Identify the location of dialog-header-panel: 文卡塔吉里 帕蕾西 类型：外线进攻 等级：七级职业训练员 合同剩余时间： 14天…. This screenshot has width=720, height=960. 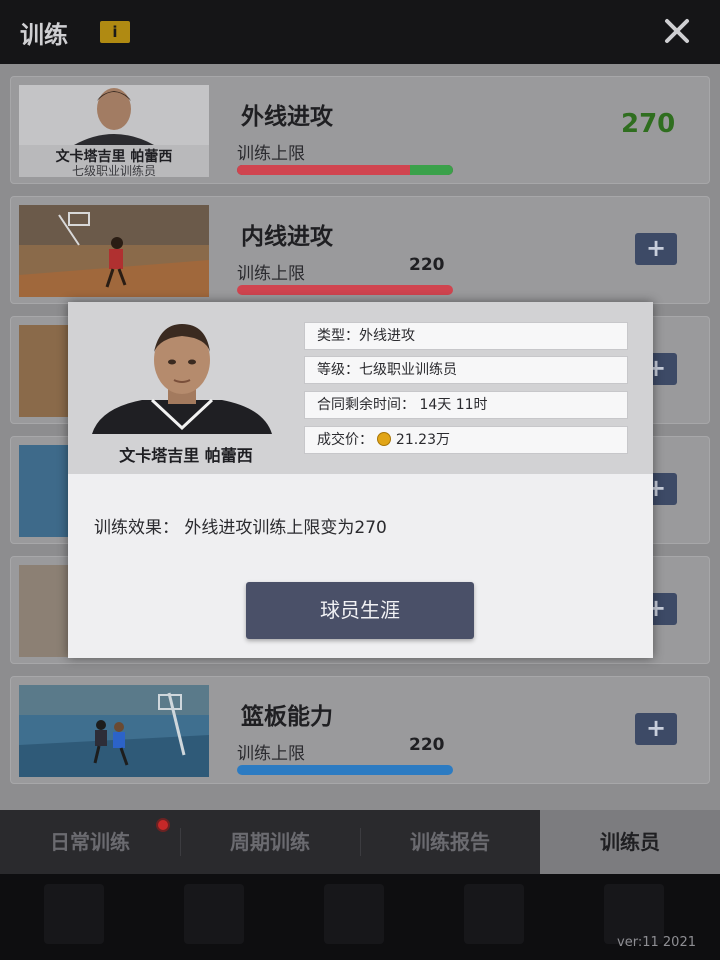
(360, 388).